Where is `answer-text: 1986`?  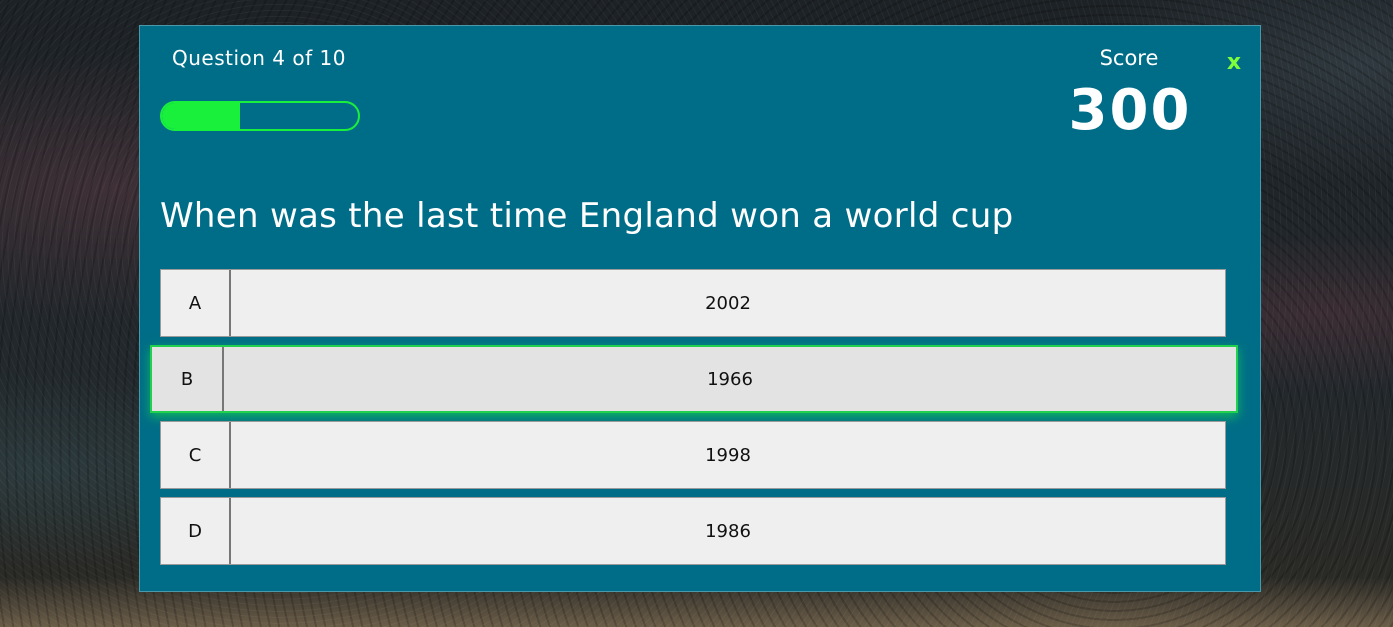
answer-text: 1986 is located at coordinates (728, 531).